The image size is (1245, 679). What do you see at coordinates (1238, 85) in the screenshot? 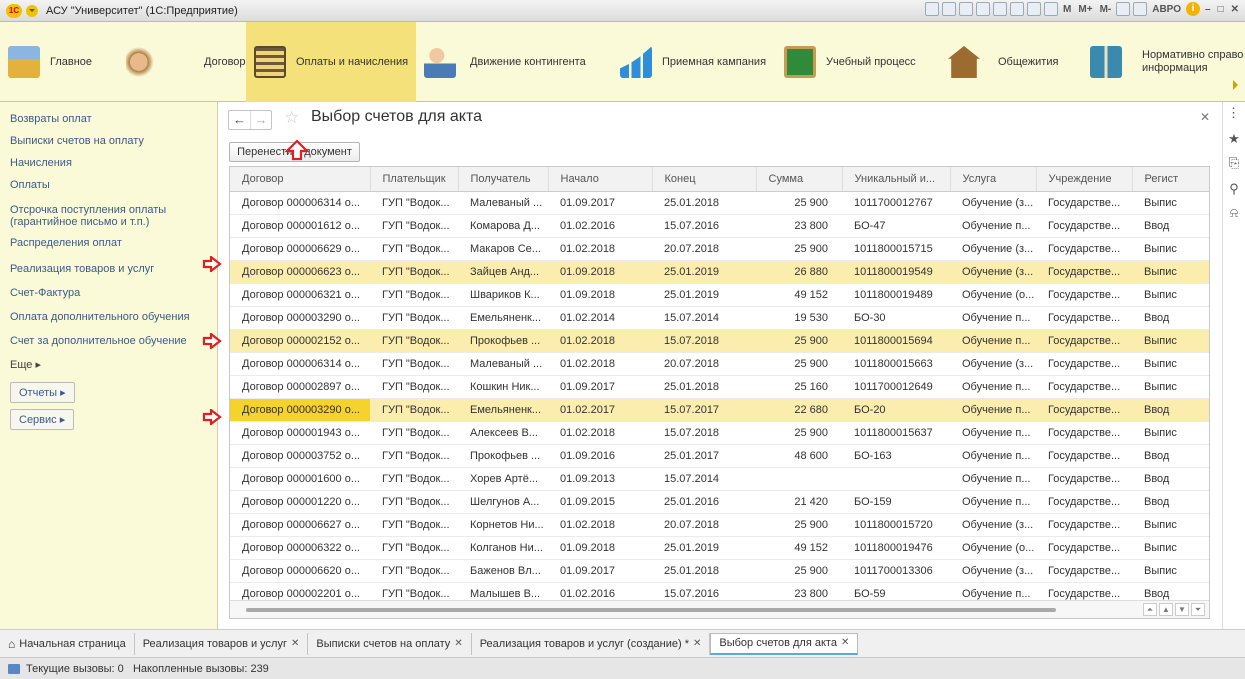
I see `sections-scroll-right-icon` at bounding box center [1238, 85].